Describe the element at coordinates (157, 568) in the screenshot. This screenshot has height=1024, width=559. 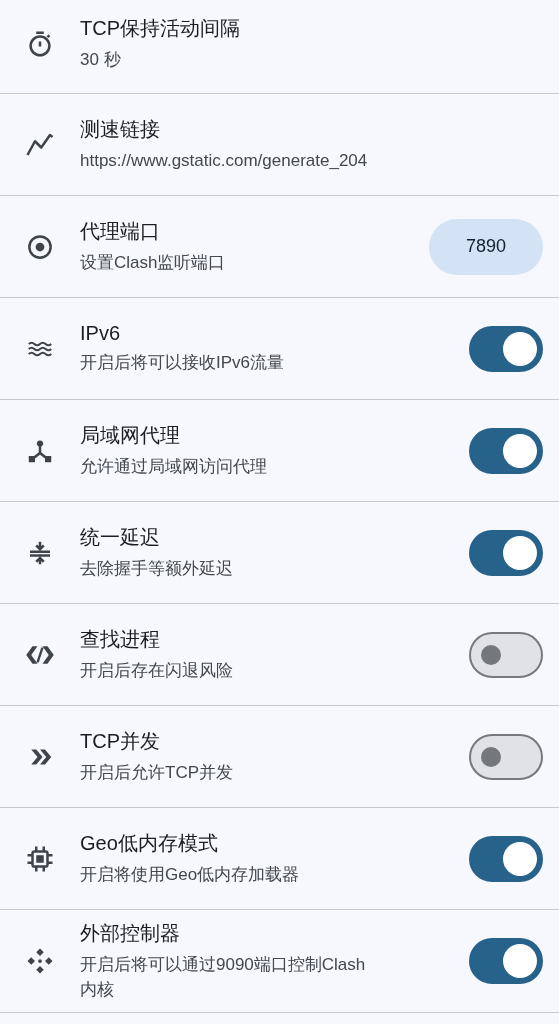
I see `setting-subtitle: 去除握手等额外延迟` at that location.